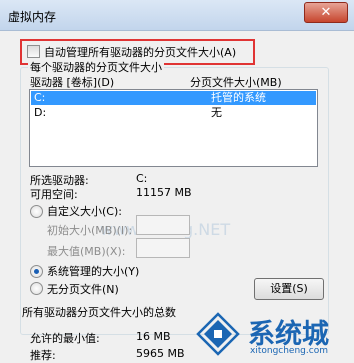  What do you see at coordinates (163, 248) in the screenshot?
I see `max-size-input` at bounding box center [163, 248].